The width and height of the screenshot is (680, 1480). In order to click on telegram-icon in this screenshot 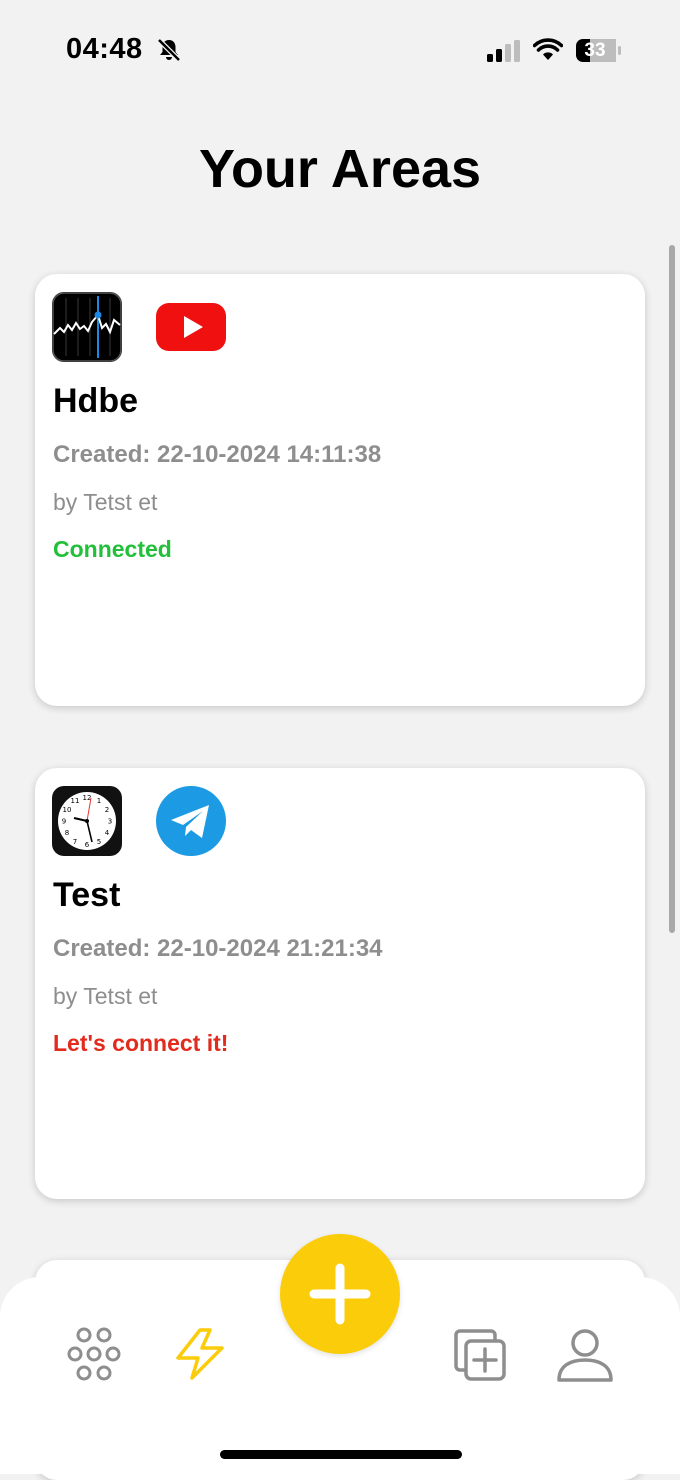, I will do `click(191, 821)`.